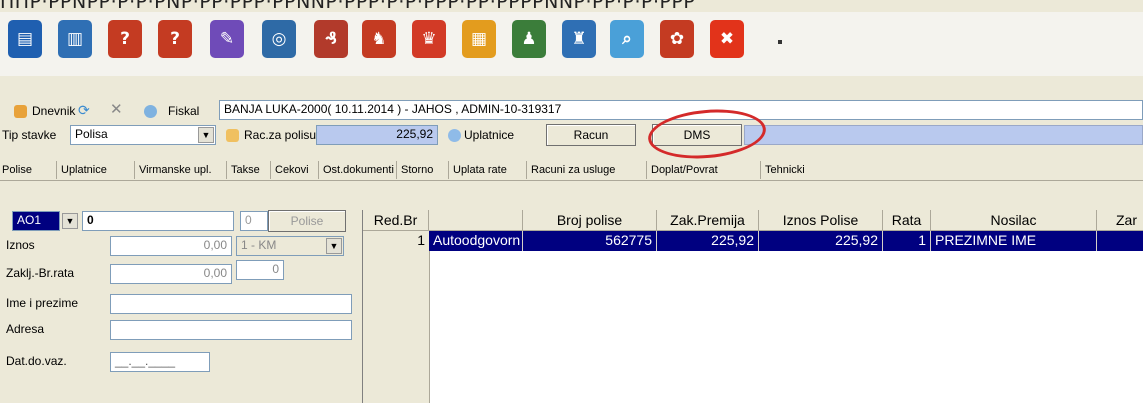 The image size is (1143, 403). I want to click on refresh-icon: ⟳, so click(84, 110).